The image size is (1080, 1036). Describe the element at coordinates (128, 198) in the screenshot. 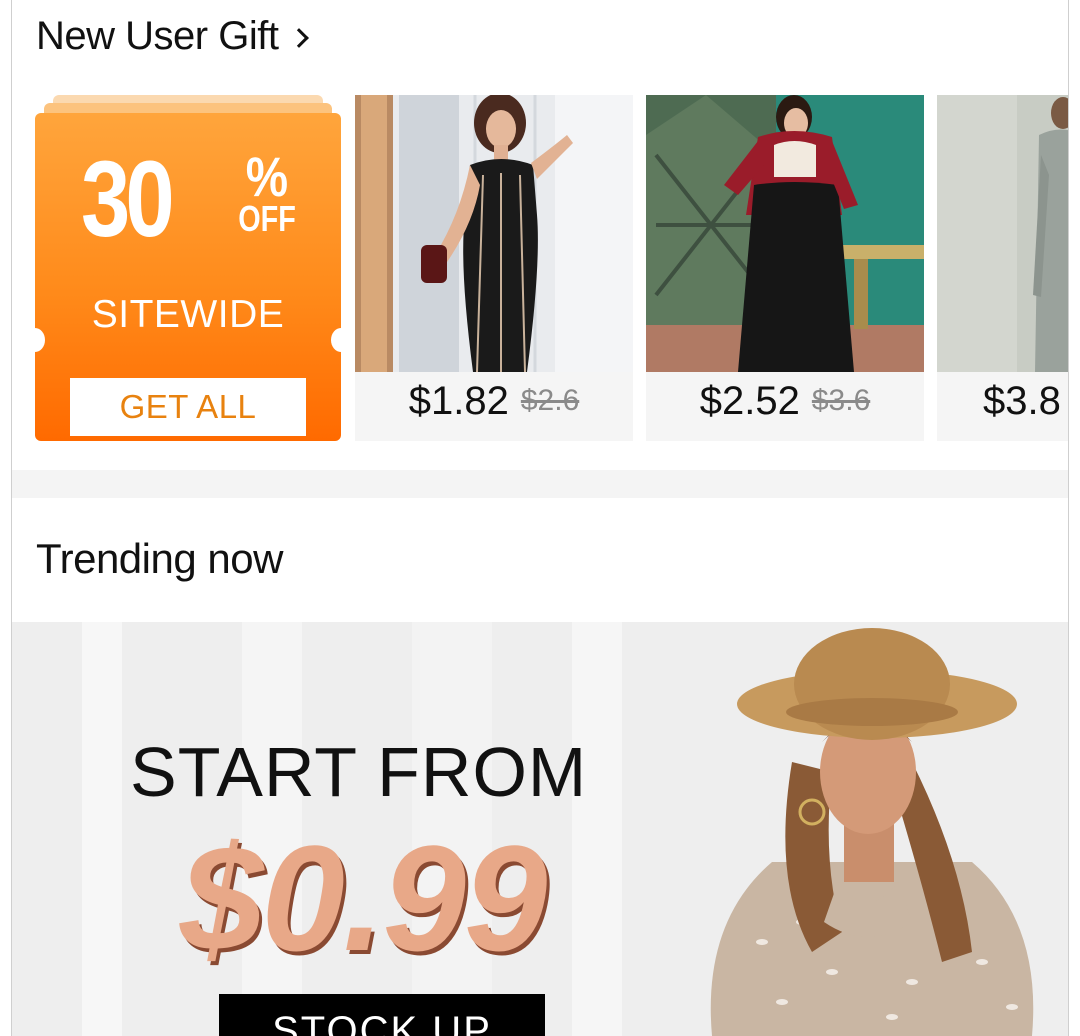

I see `discount-number: 30` at that location.